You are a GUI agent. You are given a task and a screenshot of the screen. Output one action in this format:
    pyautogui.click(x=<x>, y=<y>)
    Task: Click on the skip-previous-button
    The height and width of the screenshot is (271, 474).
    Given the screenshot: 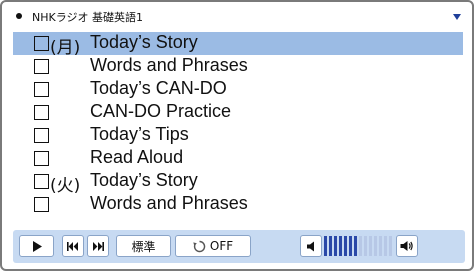 What is the action you would take?
    pyautogui.click(x=73, y=246)
    